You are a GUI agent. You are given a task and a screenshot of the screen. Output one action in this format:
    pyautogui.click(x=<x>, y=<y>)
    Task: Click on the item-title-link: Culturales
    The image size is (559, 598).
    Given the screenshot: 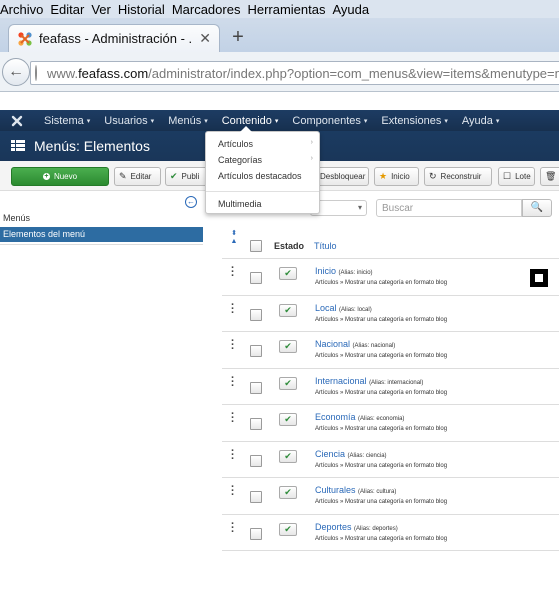 What is the action you would take?
    pyautogui.click(x=335, y=490)
    